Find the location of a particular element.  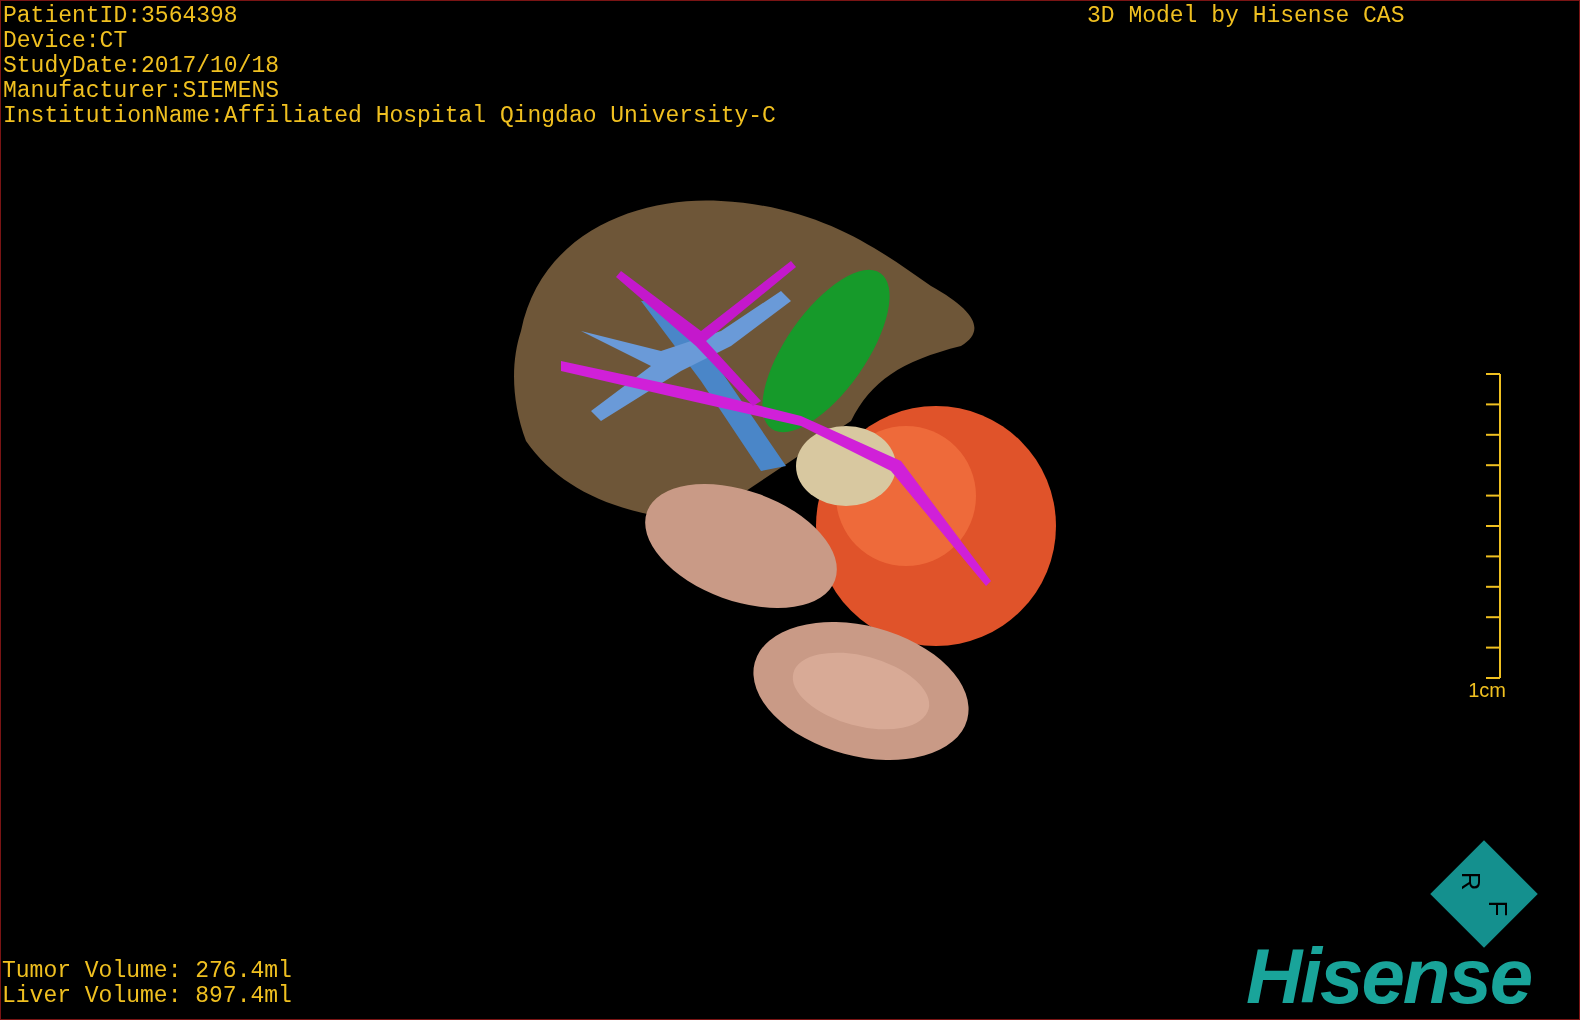

patient-info-text: PatientID:3564398 is located at coordinates (120, 16).